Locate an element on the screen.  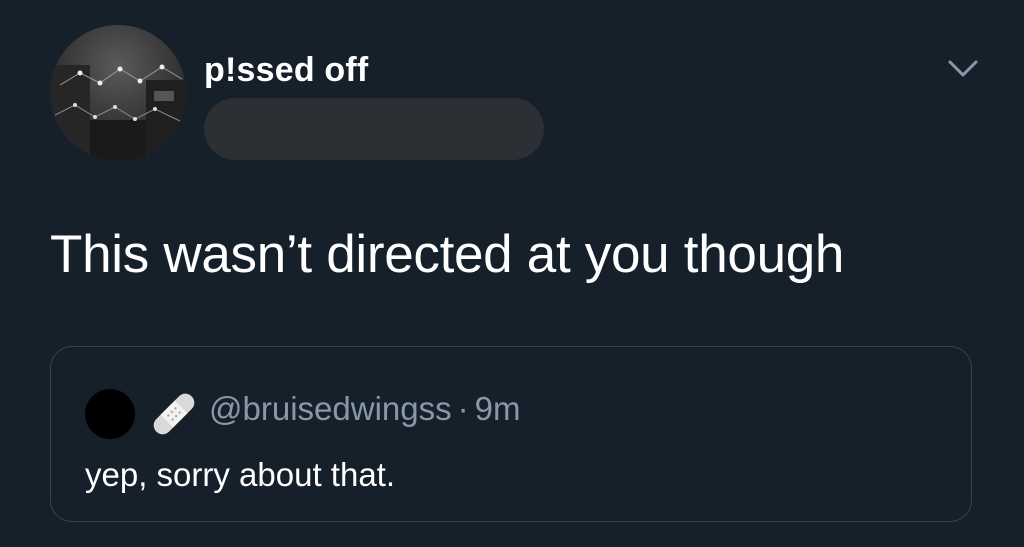
chevron-down-icon is located at coordinates (963, 69).